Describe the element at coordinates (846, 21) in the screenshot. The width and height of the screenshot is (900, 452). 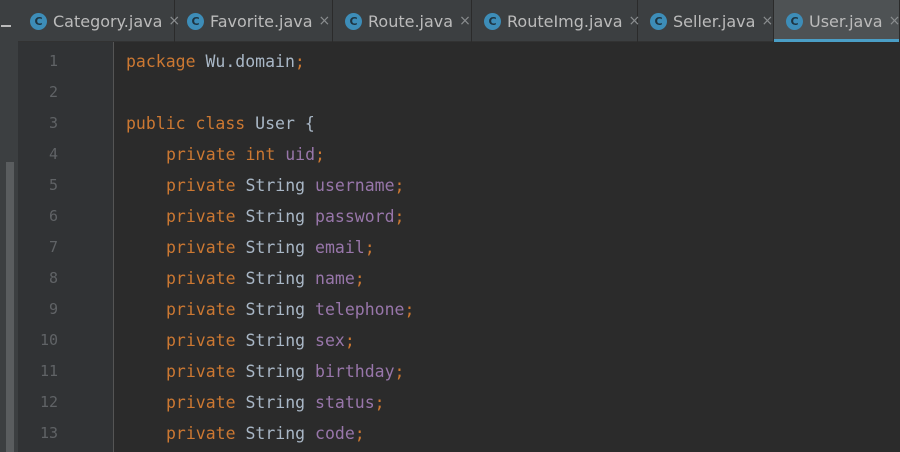
I see `tab-label: User.java` at that location.